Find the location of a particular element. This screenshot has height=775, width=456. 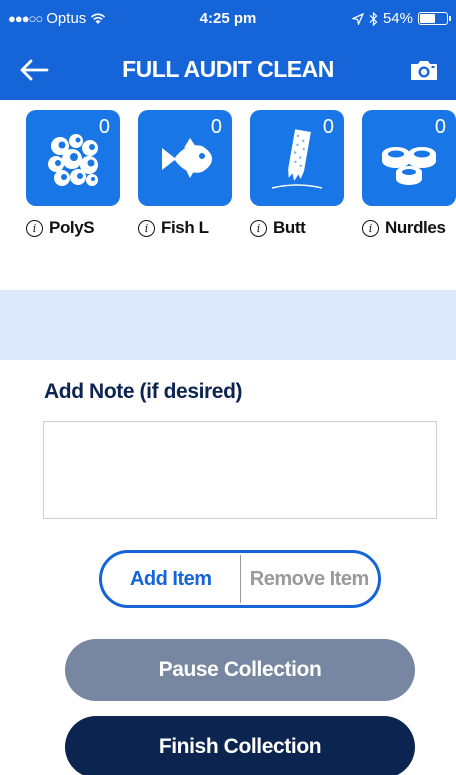

nurdles-icon is located at coordinates (409, 166).